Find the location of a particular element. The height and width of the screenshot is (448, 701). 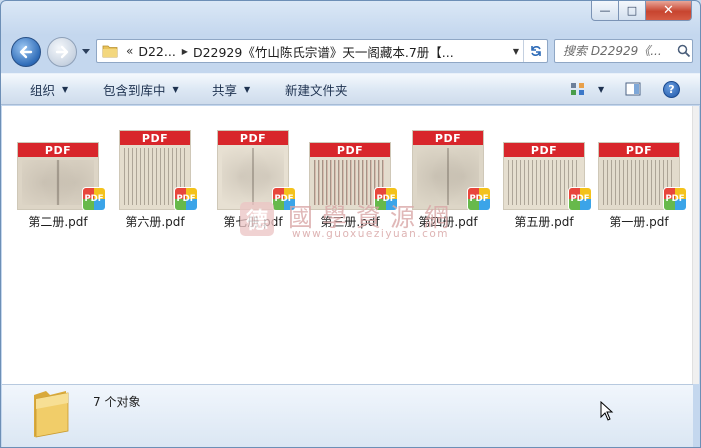

include-in-library-menu: 包含到库中 ▼ is located at coordinates (141, 89).